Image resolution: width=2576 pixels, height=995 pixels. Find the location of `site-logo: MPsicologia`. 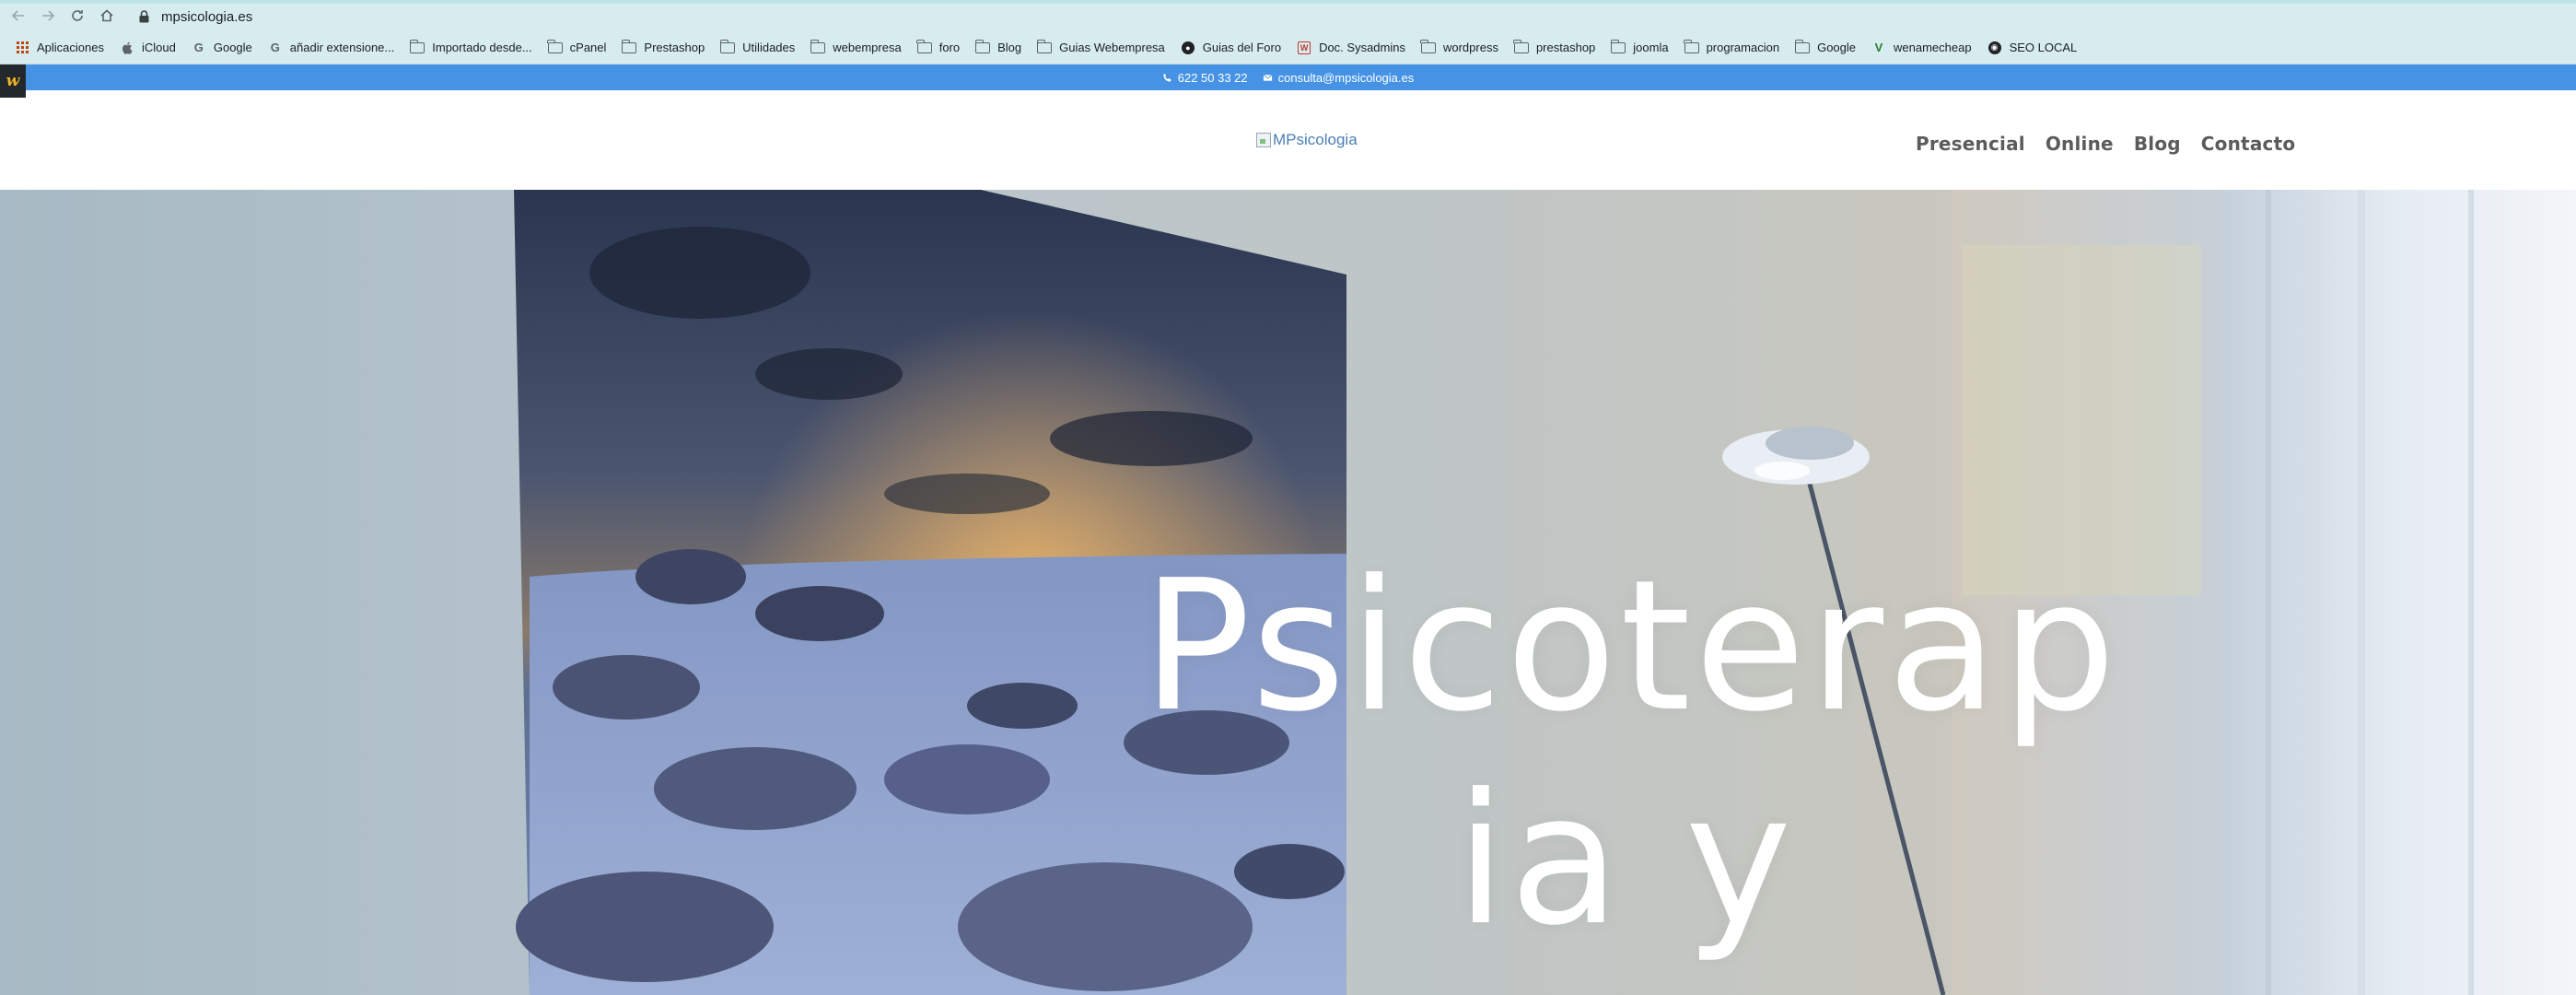

site-logo: MPsicologia is located at coordinates (1307, 140).